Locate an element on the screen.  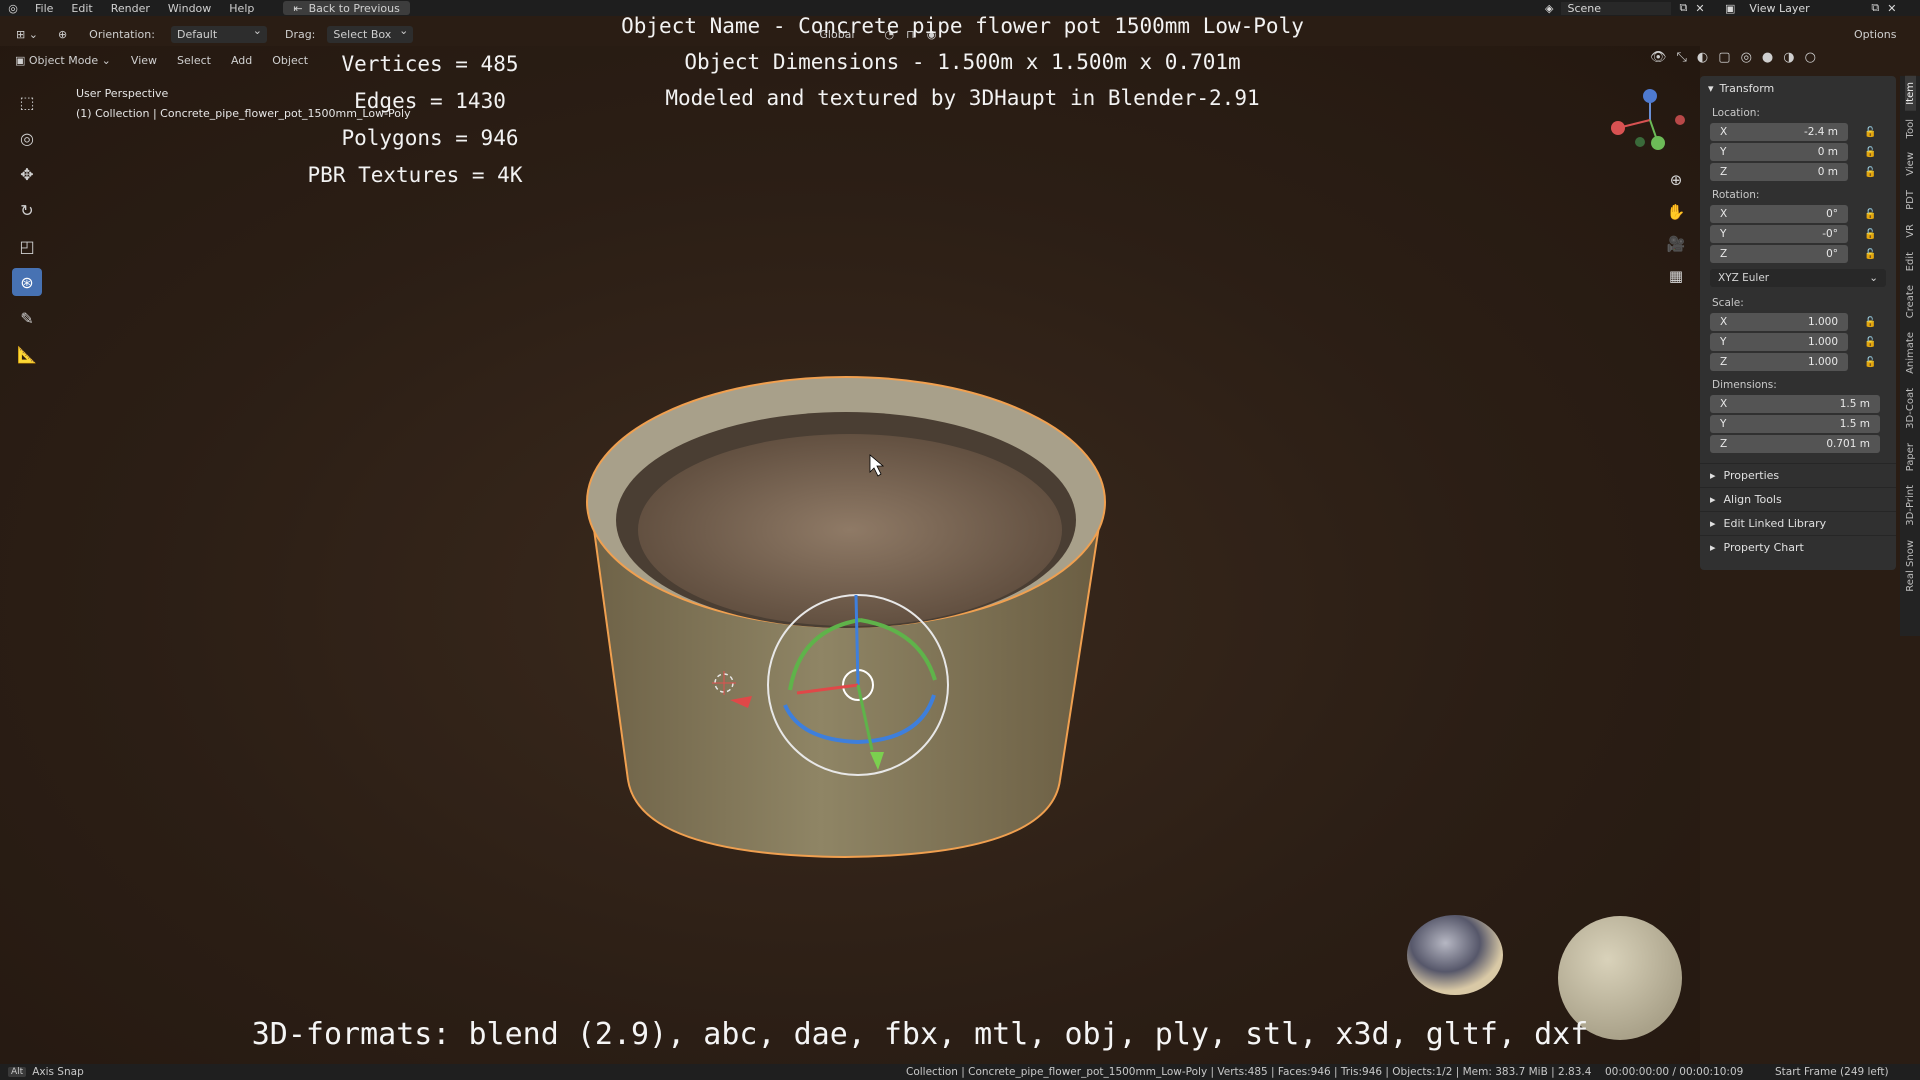
tab-view: View is located at coordinates (1910, 164).